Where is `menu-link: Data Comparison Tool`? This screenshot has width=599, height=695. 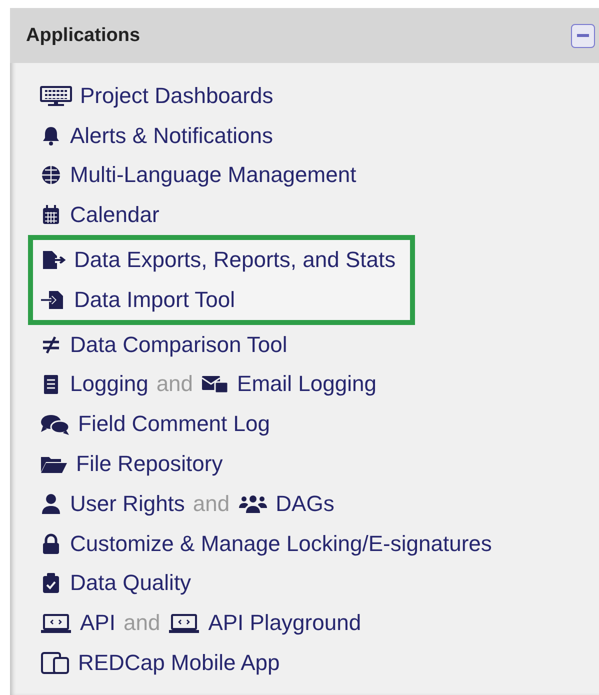
menu-link: Data Comparison Tool is located at coordinates (179, 345).